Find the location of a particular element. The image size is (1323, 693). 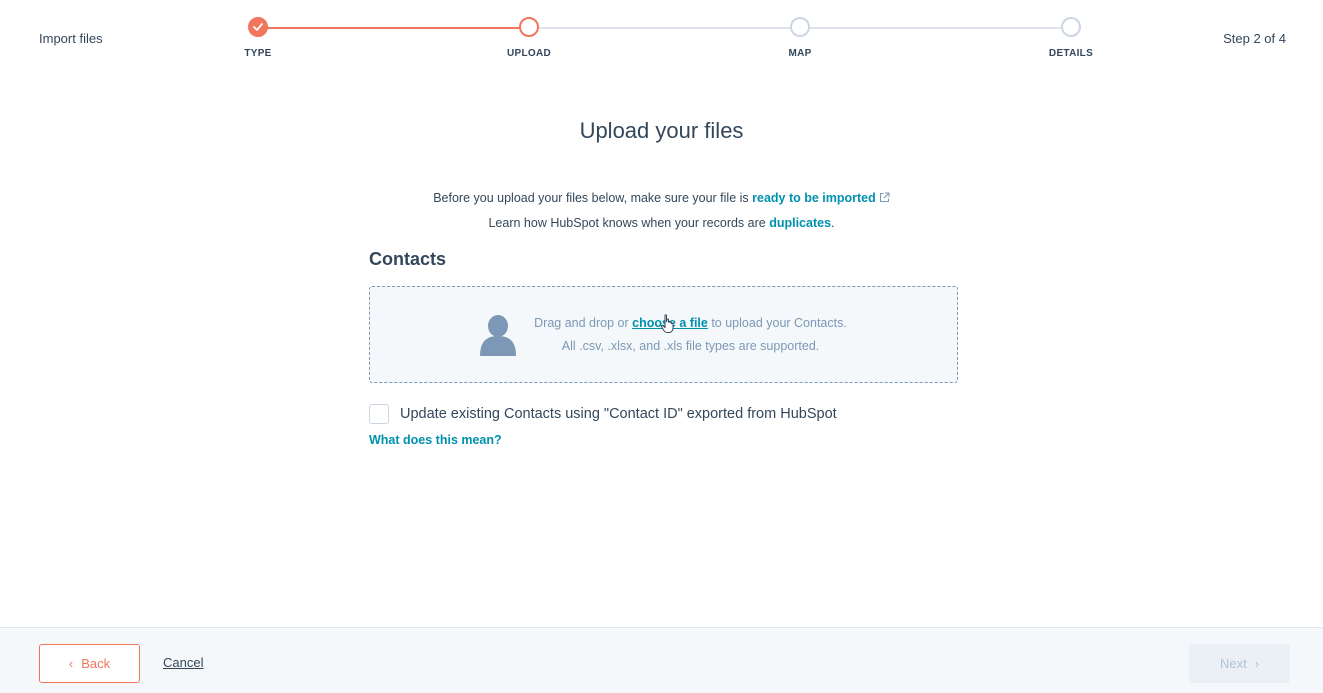

ready-to-import-link: ready to be imported is located at coordinates (814, 198).